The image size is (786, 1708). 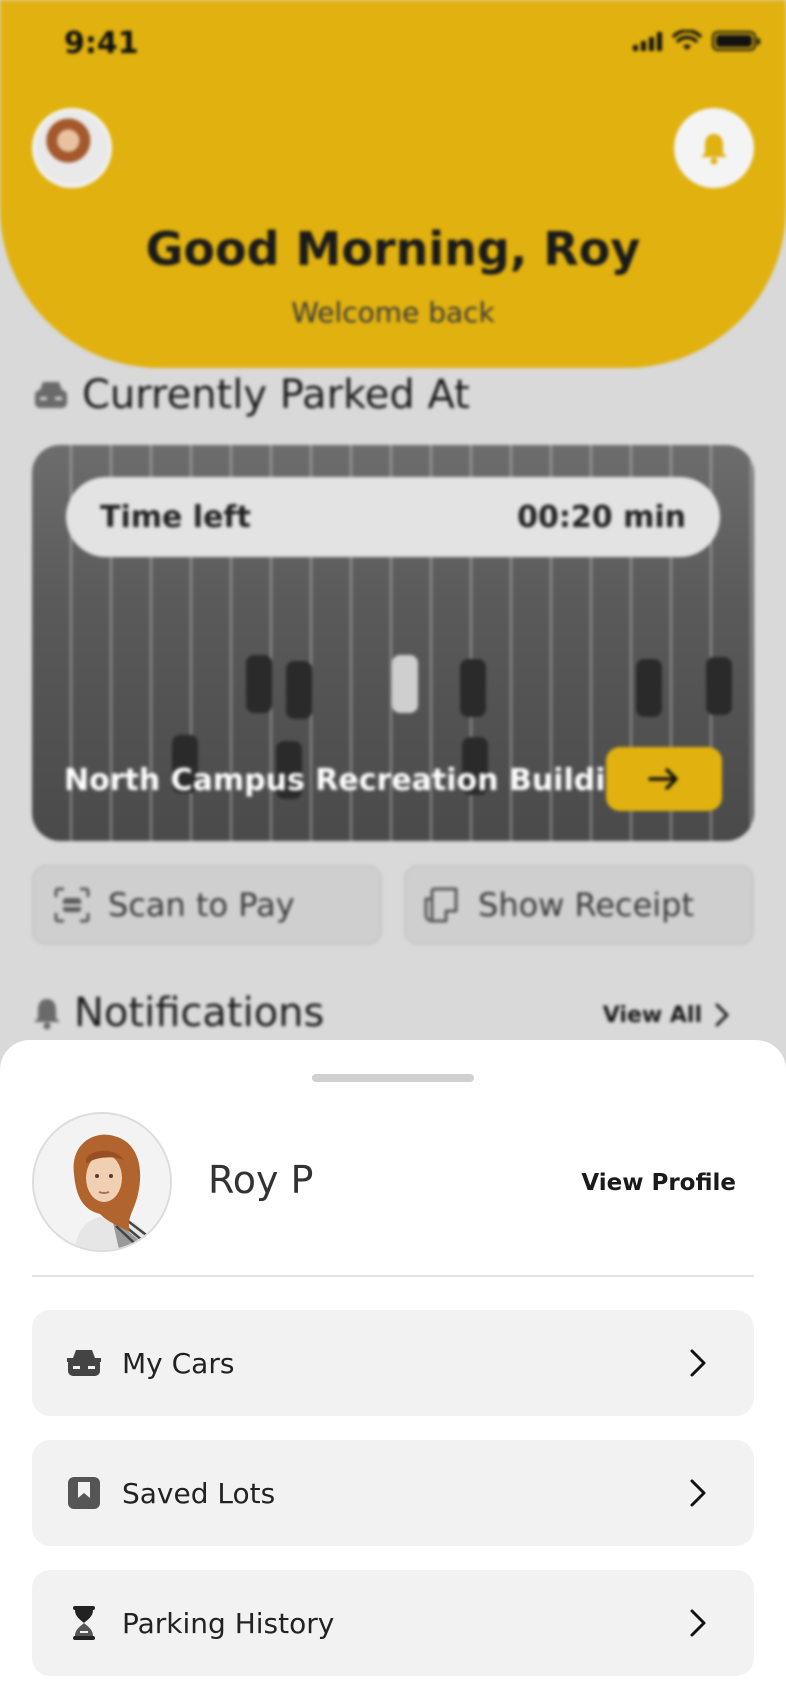 What do you see at coordinates (199, 1013) in the screenshot?
I see `notifications-title: Notifications` at bounding box center [199, 1013].